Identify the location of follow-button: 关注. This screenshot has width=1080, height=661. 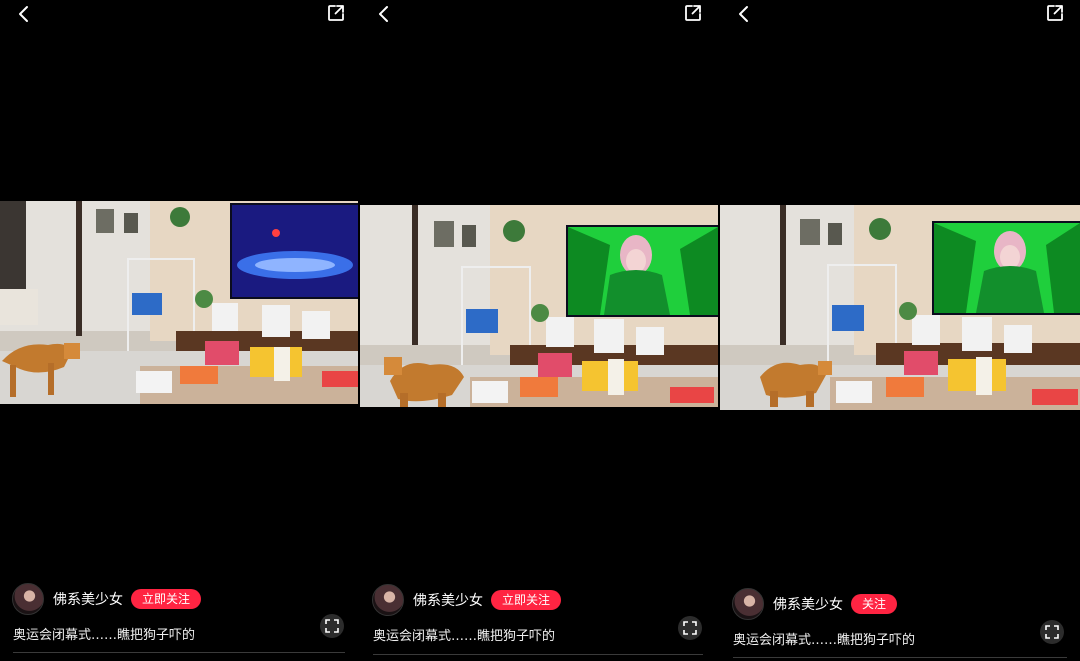
(874, 604).